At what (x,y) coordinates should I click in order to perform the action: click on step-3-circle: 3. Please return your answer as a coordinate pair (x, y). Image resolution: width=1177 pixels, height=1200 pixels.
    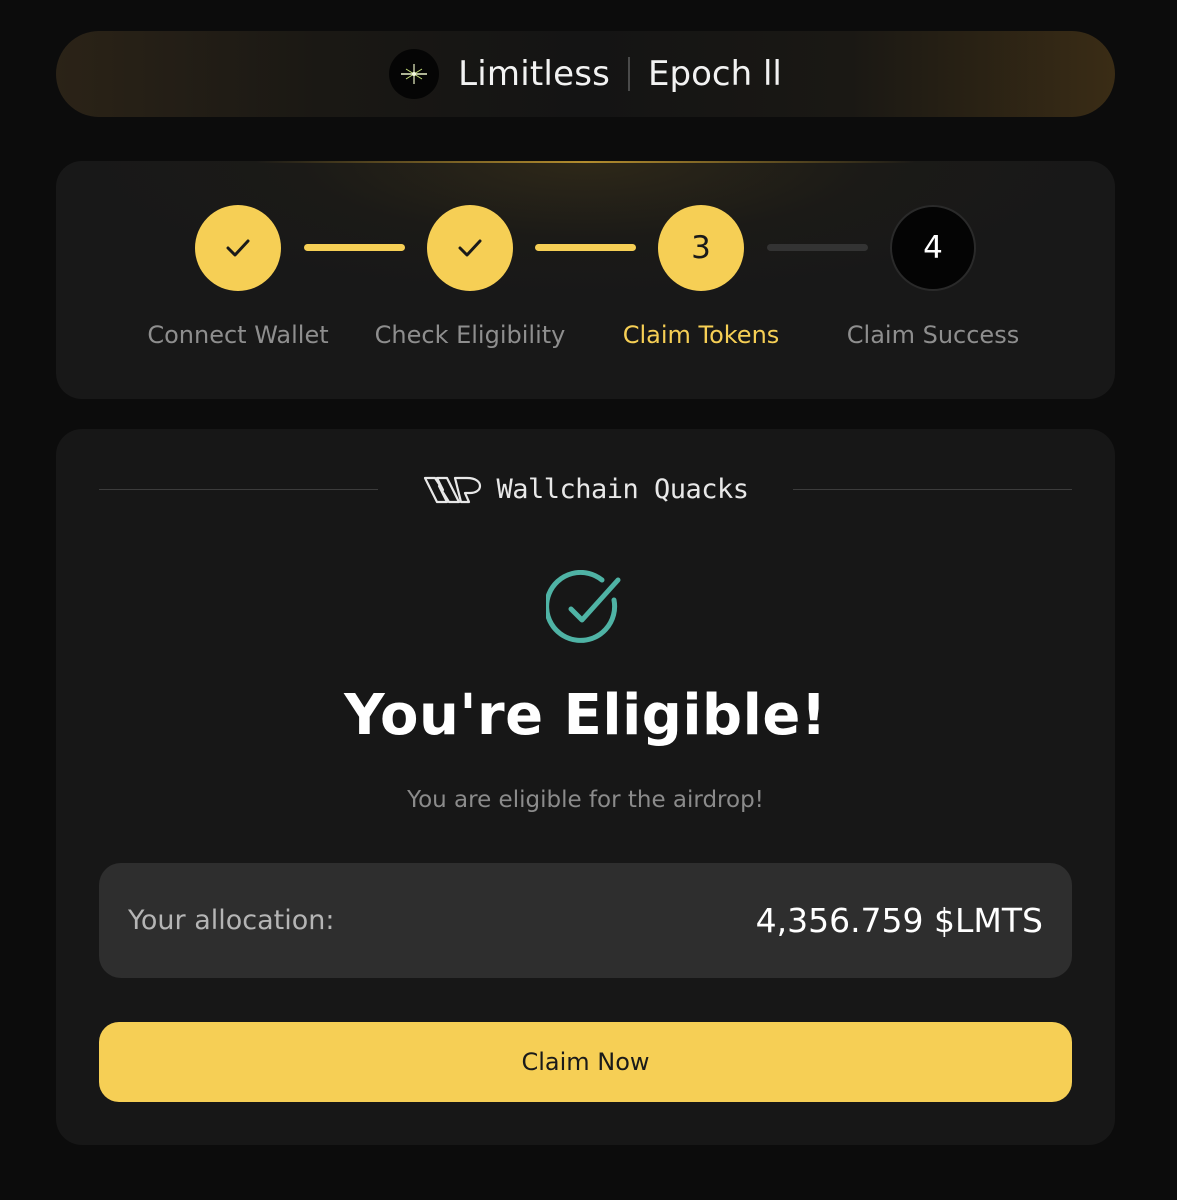
    Looking at the image, I should click on (701, 248).